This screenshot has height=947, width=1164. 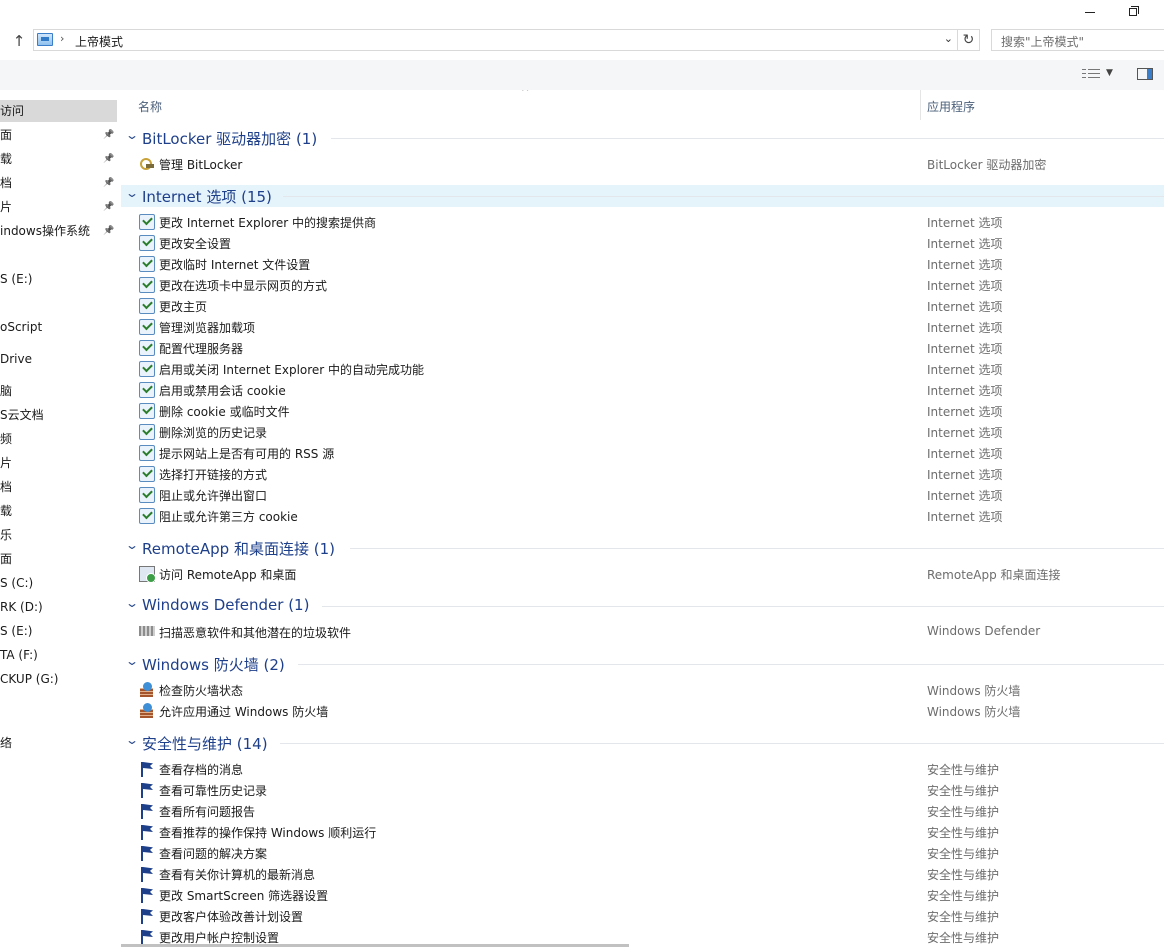 I want to click on nav-item-label: Drive, so click(x=16, y=359).